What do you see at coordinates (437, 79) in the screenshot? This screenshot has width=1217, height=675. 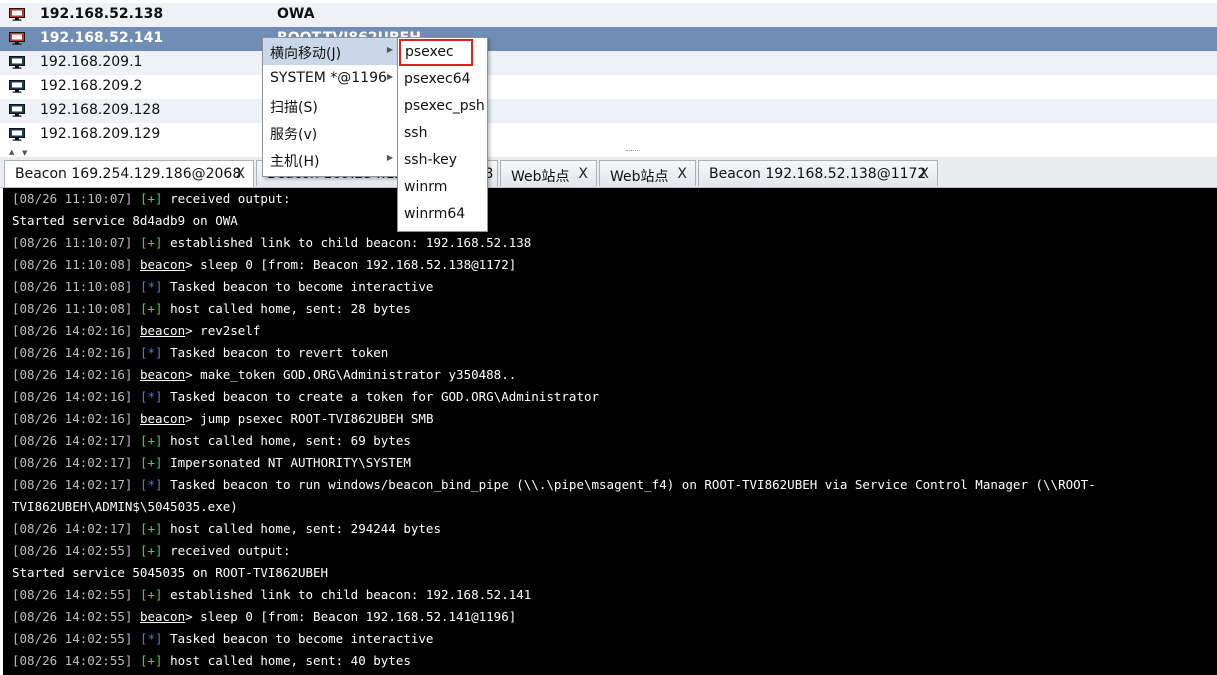 I see `submenu-item-label: psexec64` at bounding box center [437, 79].